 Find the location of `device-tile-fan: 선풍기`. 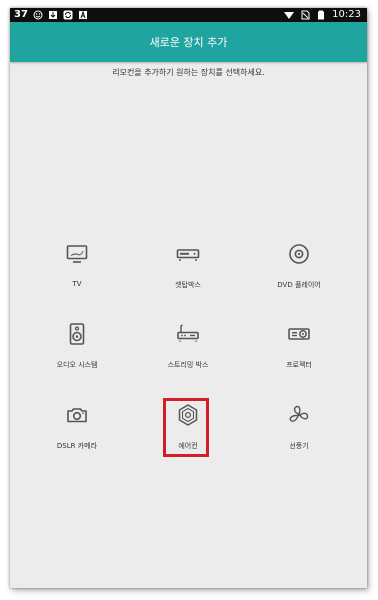

device-tile-fan: 선풍기 is located at coordinates (299, 436).